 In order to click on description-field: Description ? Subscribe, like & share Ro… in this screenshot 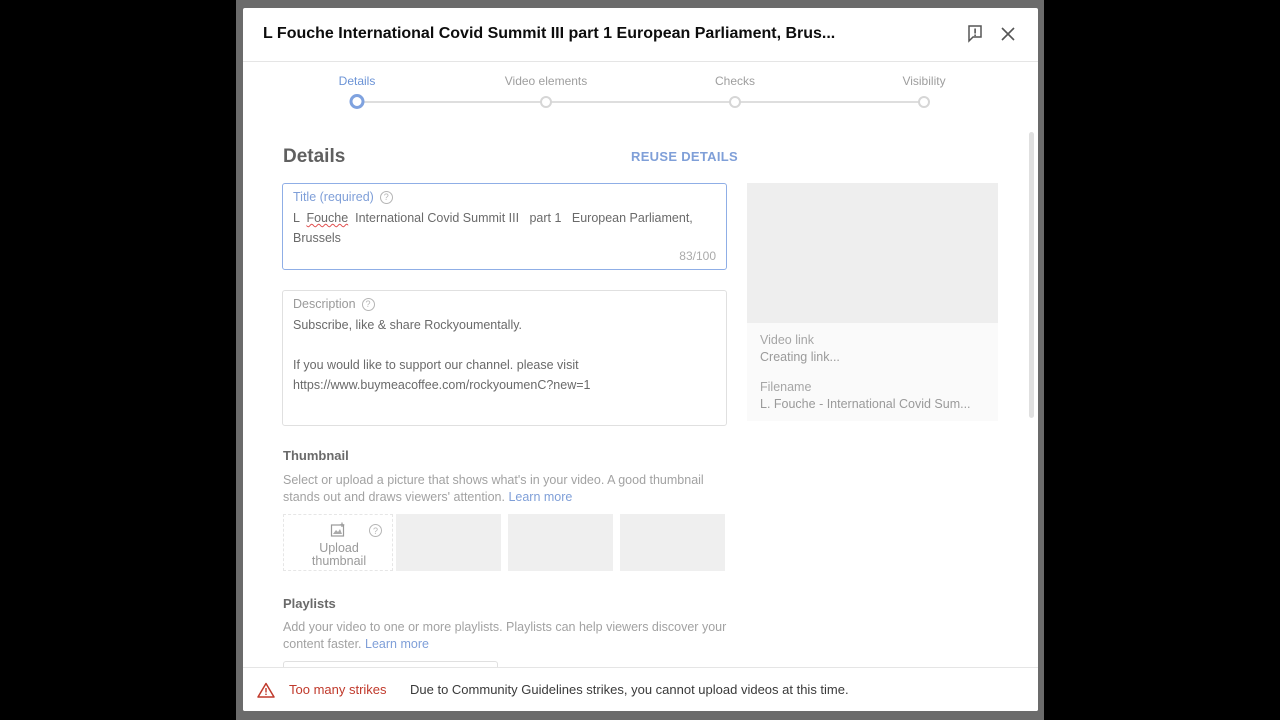, I will do `click(504, 358)`.